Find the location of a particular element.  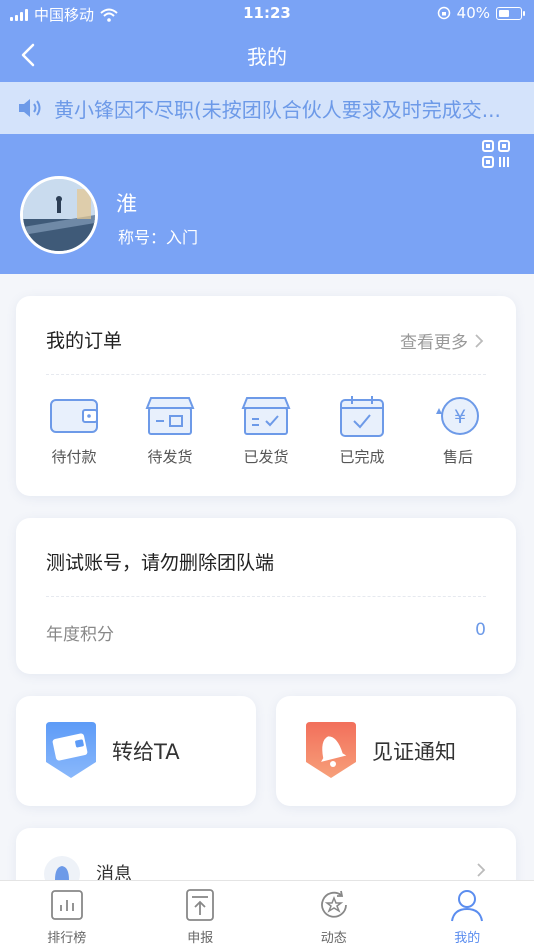

battery-icon is located at coordinates (510, 13).